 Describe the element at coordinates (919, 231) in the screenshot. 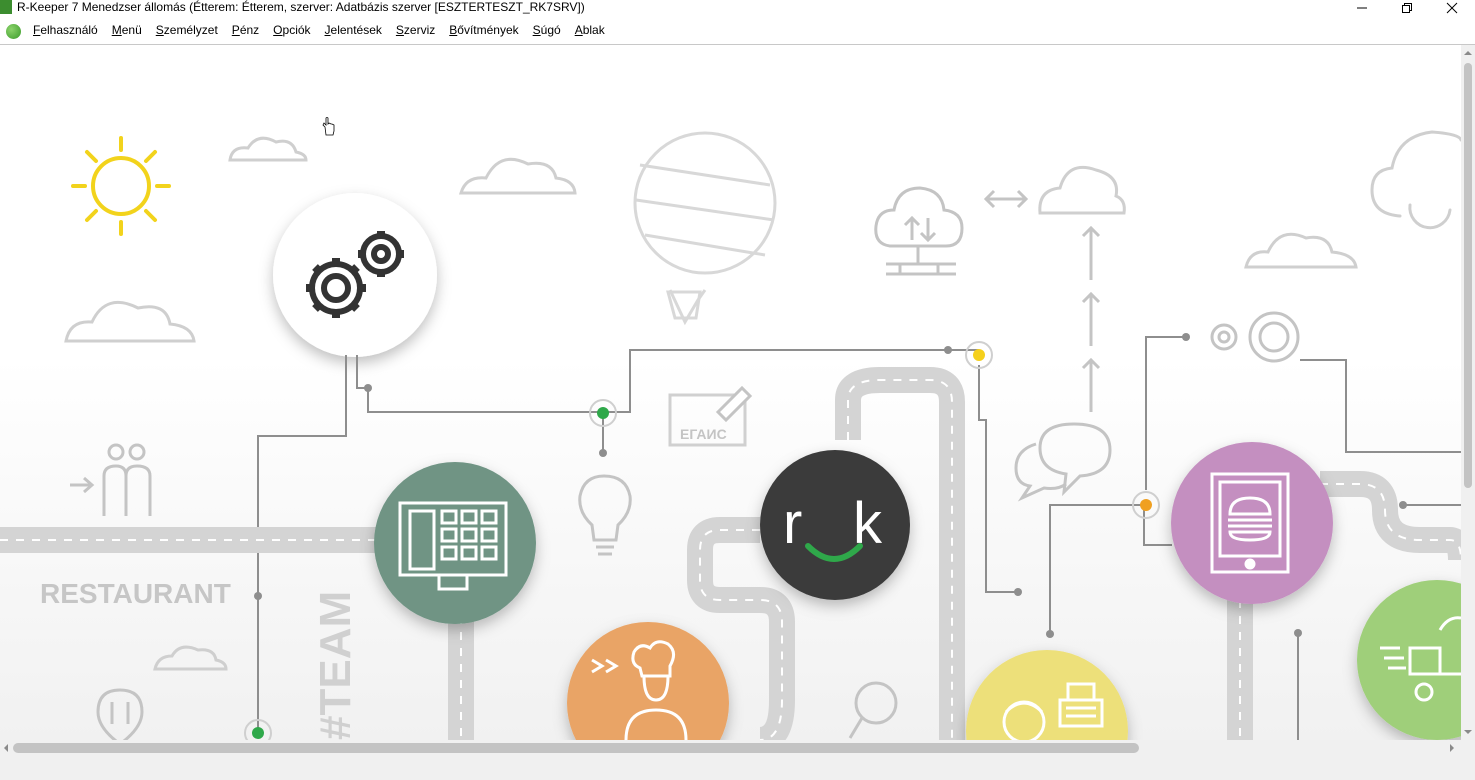

I see `cloud-upload-icon` at that location.